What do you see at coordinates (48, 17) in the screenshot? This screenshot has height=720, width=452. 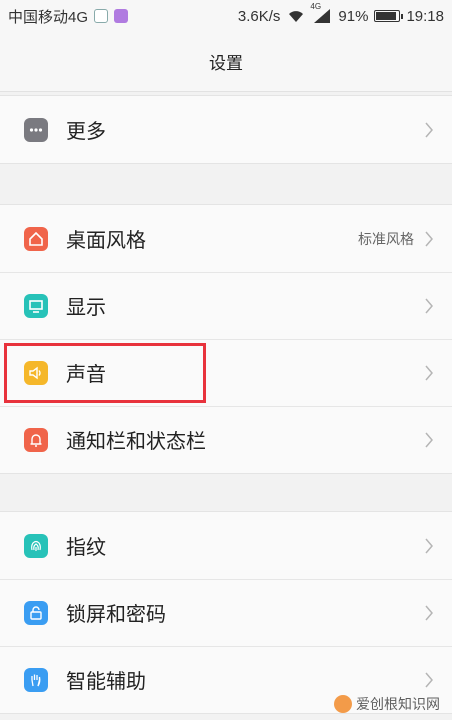 I see `carrier-label: 中国移动4G` at bounding box center [48, 17].